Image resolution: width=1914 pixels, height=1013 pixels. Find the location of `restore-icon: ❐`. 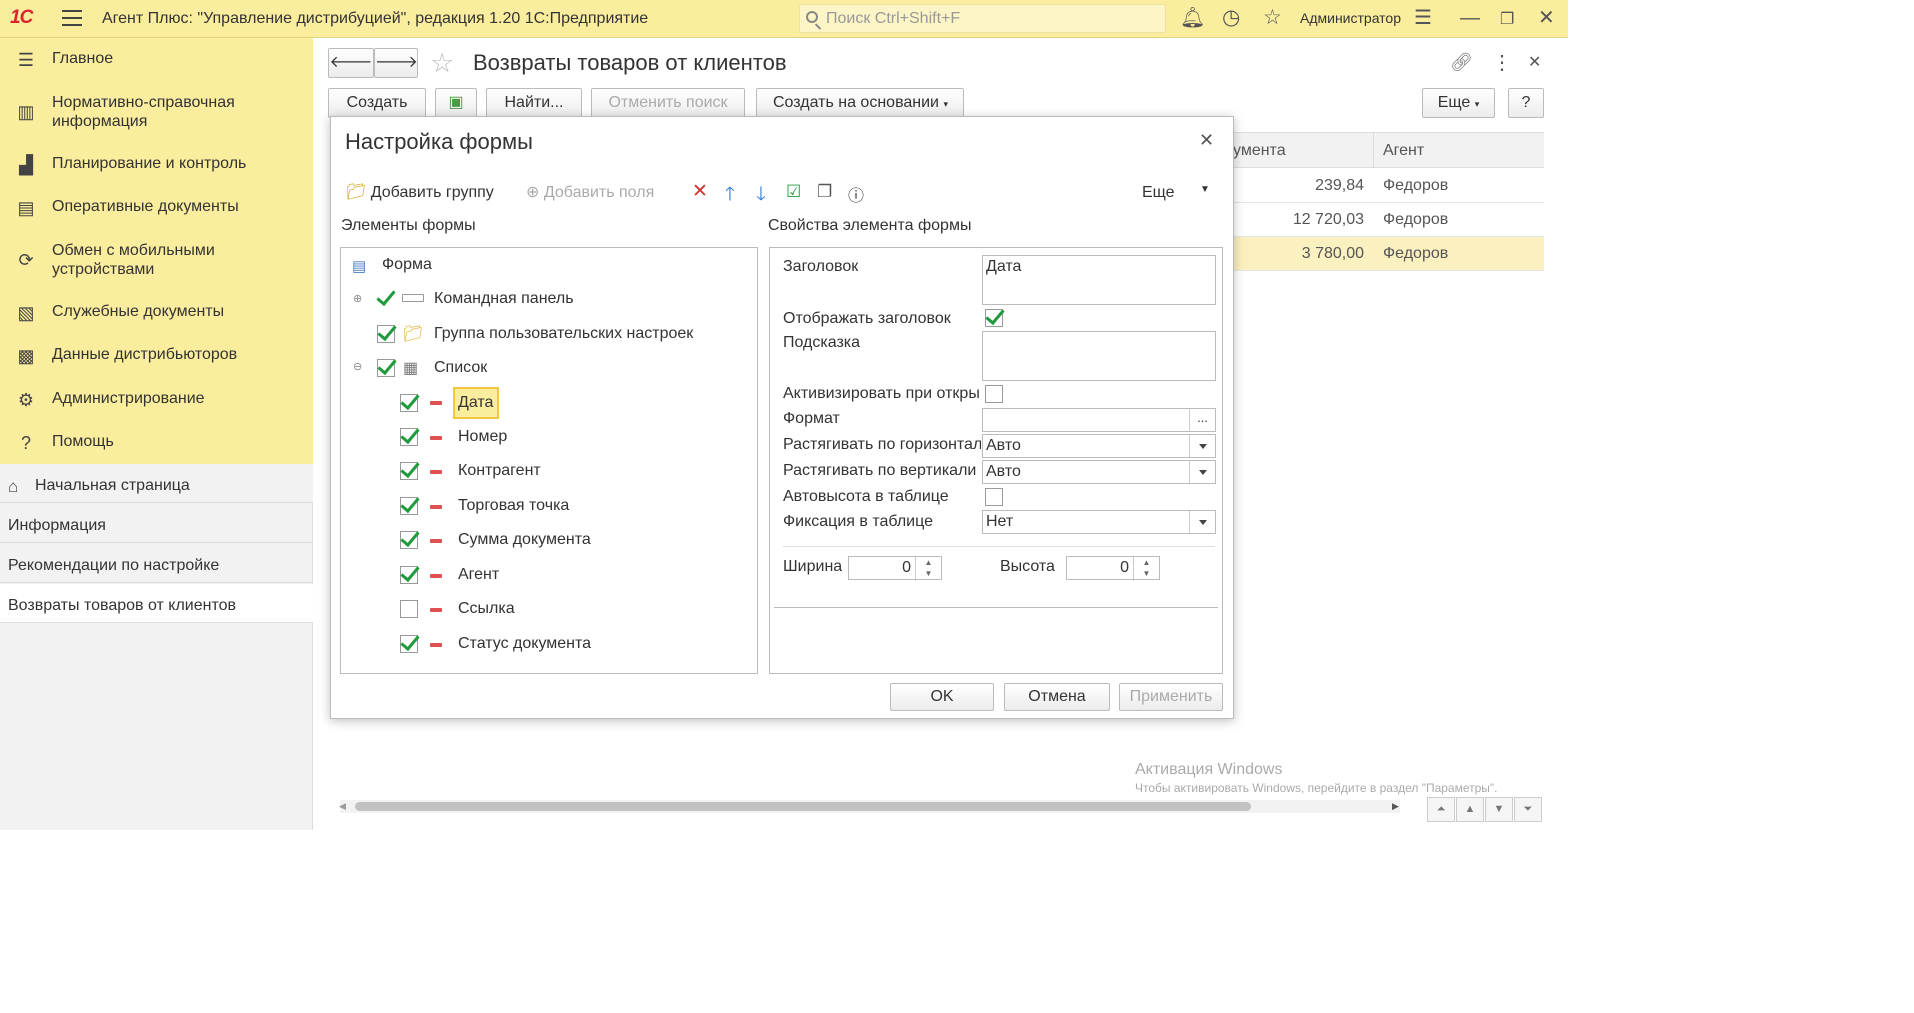

restore-icon: ❐ is located at coordinates (1507, 20).